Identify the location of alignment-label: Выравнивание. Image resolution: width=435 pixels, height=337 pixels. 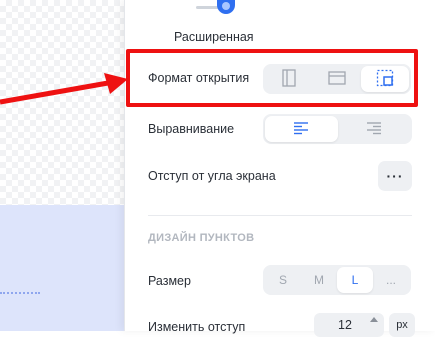
(191, 129).